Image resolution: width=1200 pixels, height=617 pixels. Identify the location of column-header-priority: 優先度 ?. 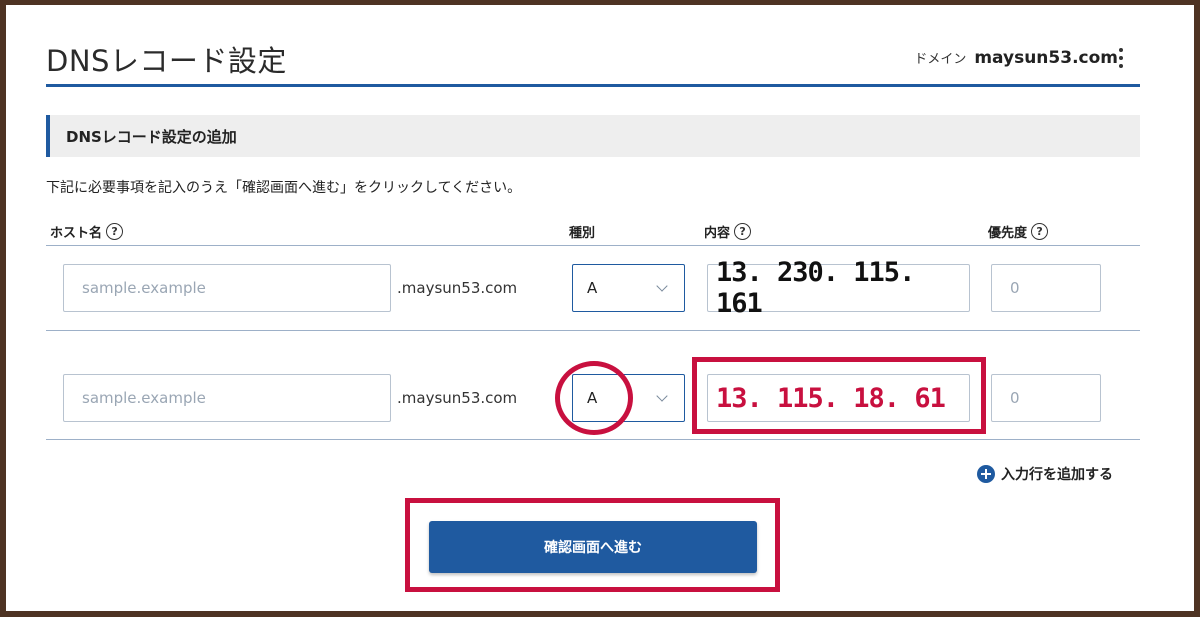
(1018, 231).